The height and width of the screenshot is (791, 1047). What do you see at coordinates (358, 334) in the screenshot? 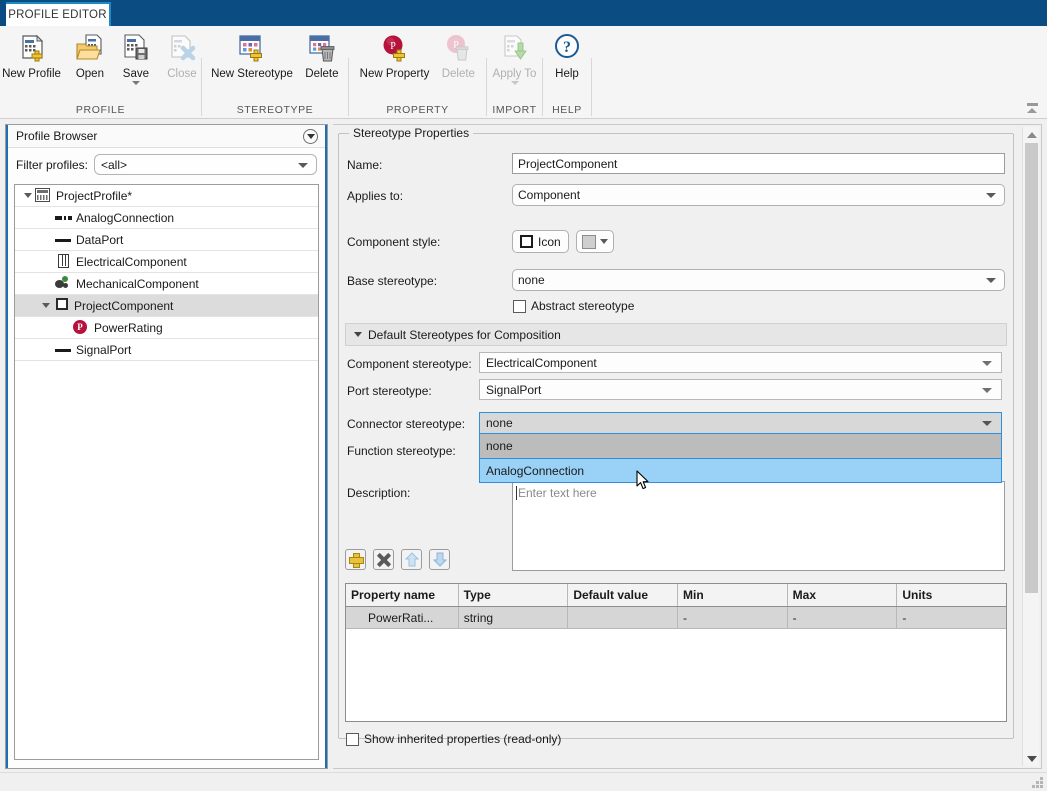
I see `section-collapse-icon` at bounding box center [358, 334].